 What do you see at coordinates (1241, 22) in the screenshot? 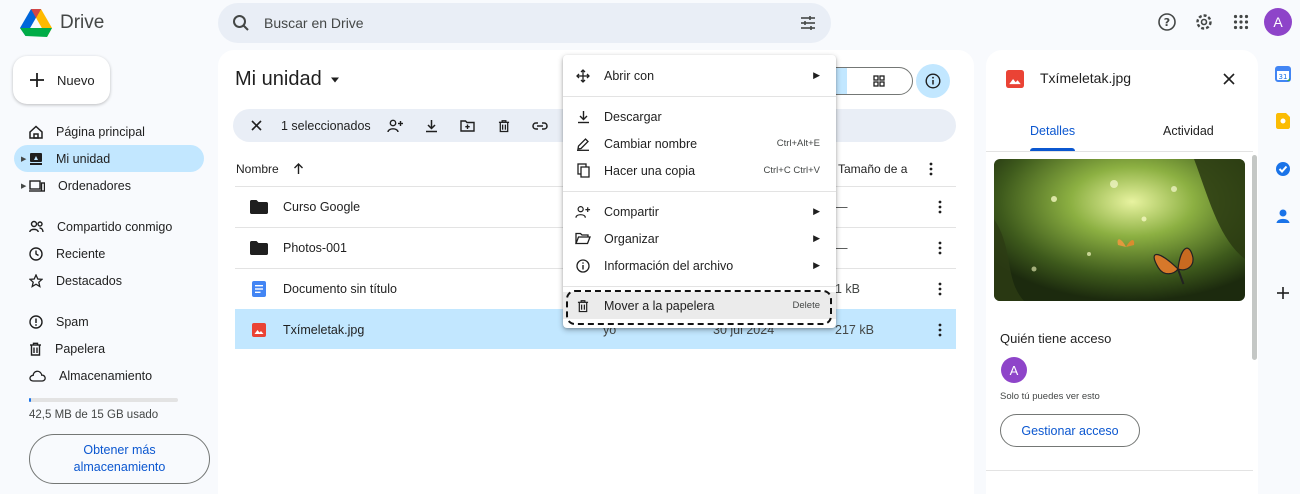
I see `apps-grid-icon` at bounding box center [1241, 22].